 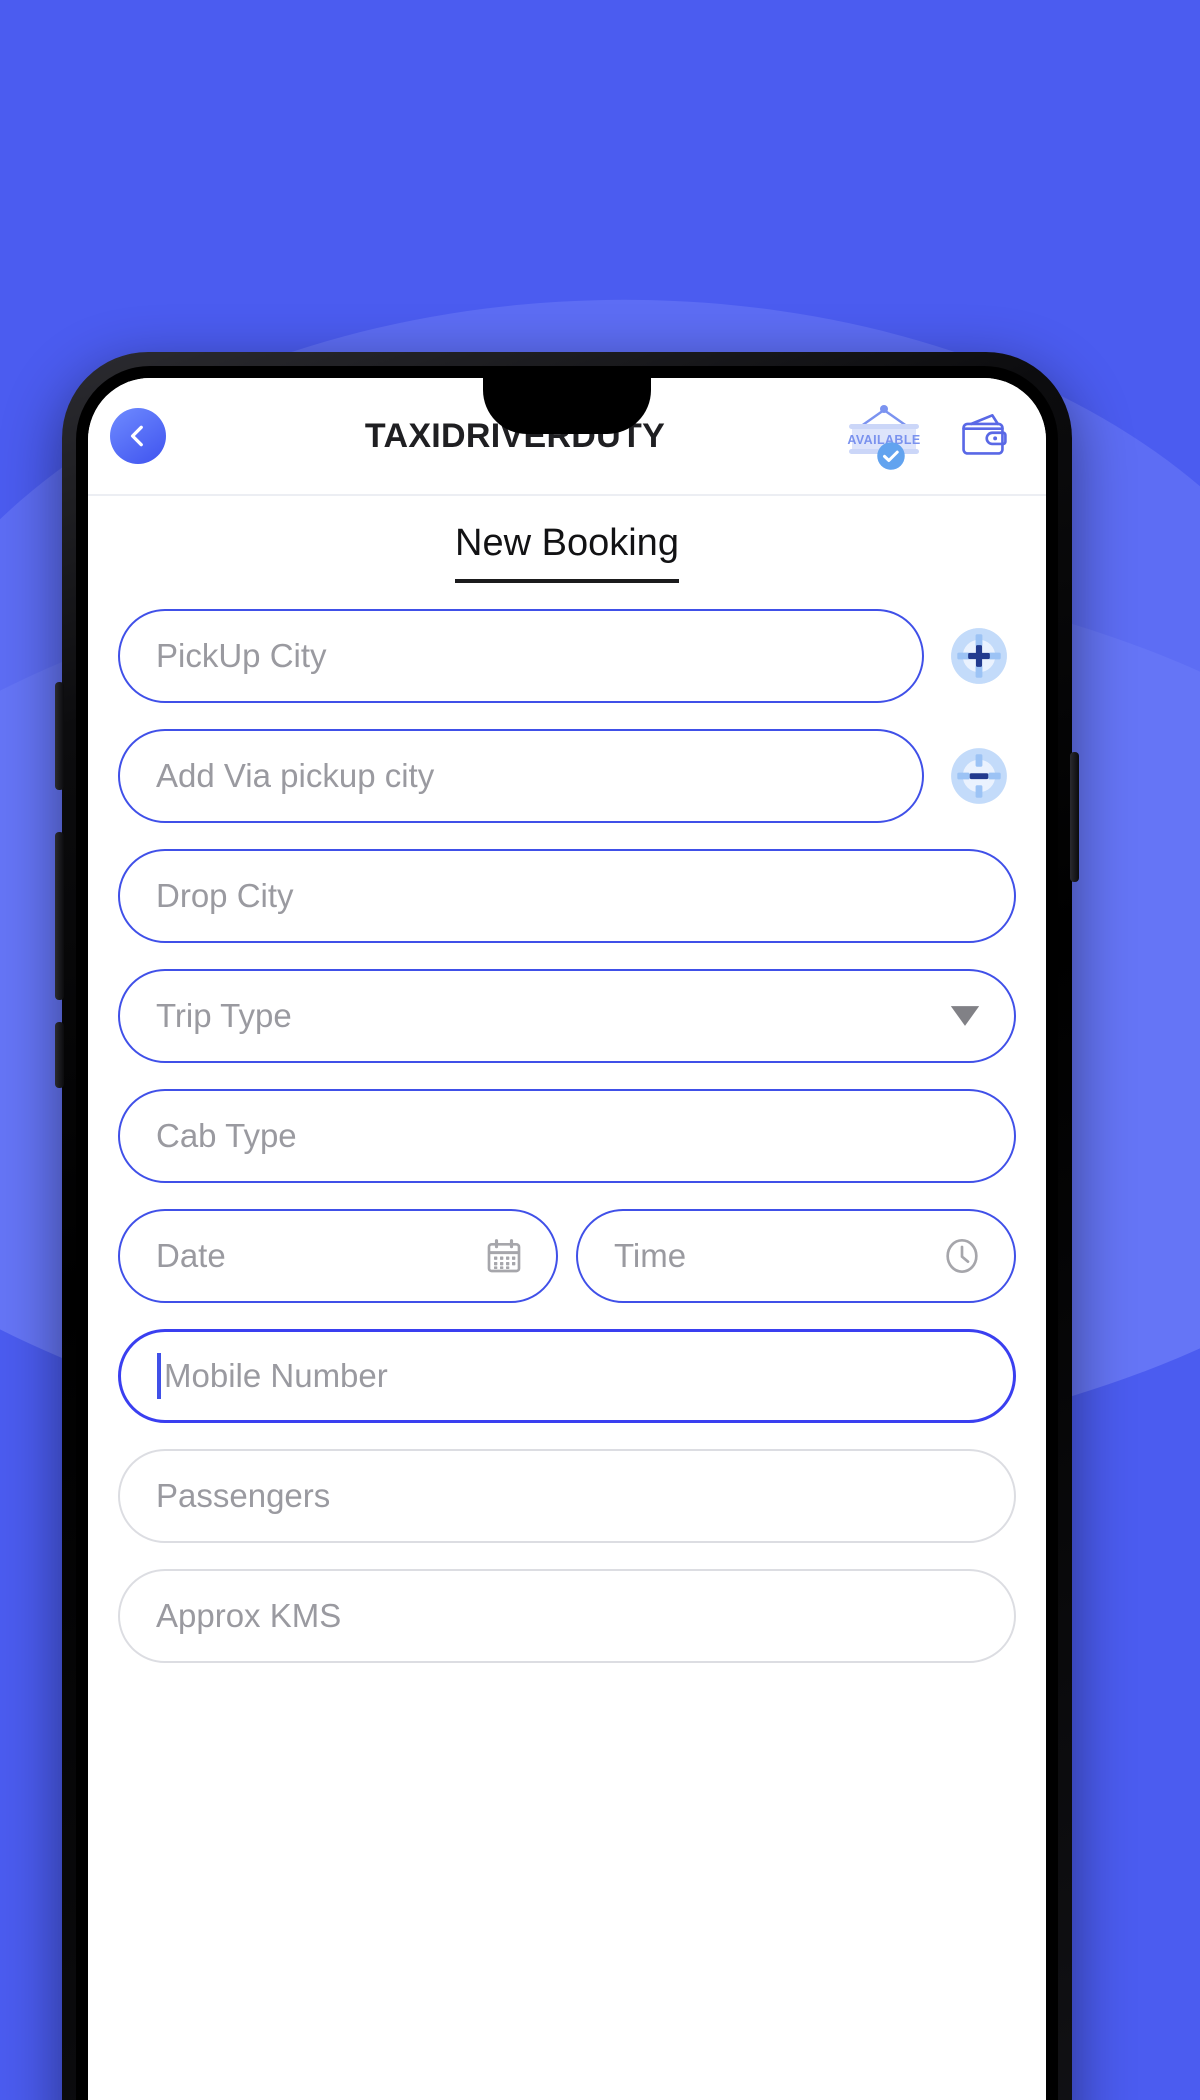 I want to click on wallet-button, so click(x=983, y=436).